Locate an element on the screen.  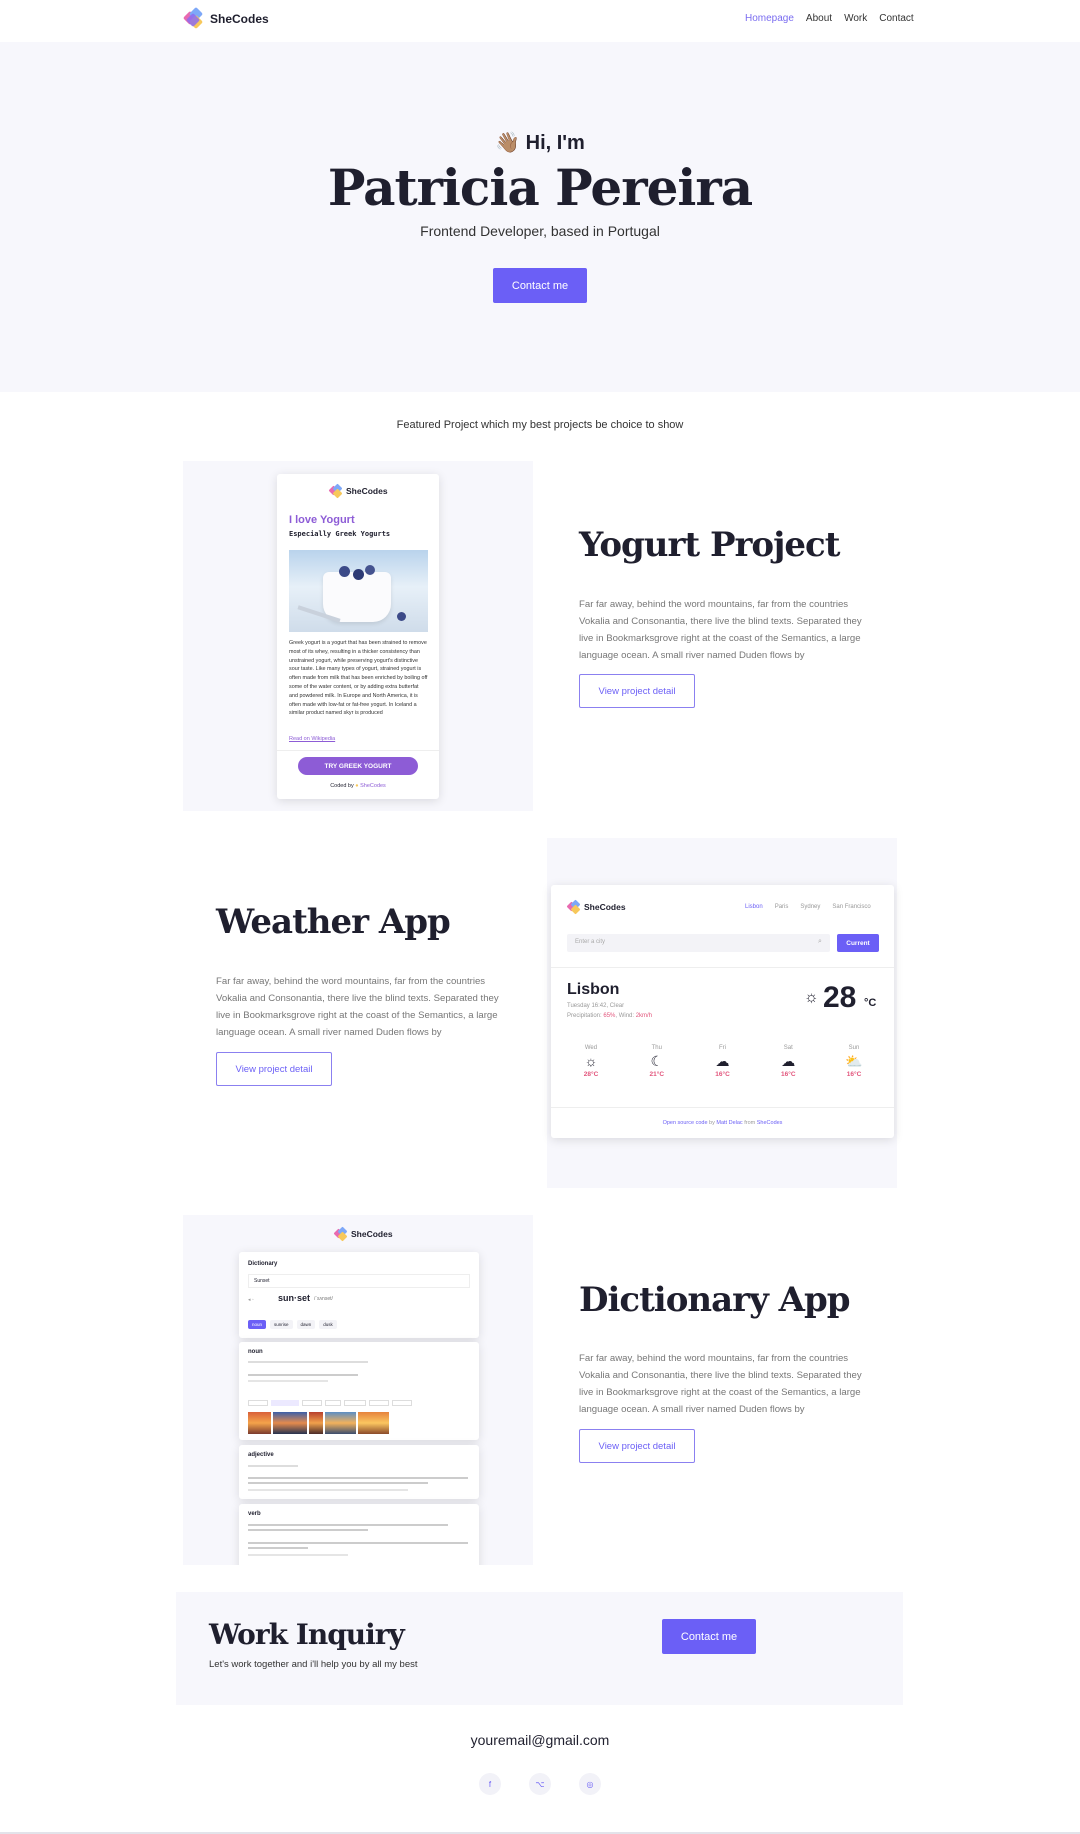
noun-label: noun is located at coordinates (255, 1352).